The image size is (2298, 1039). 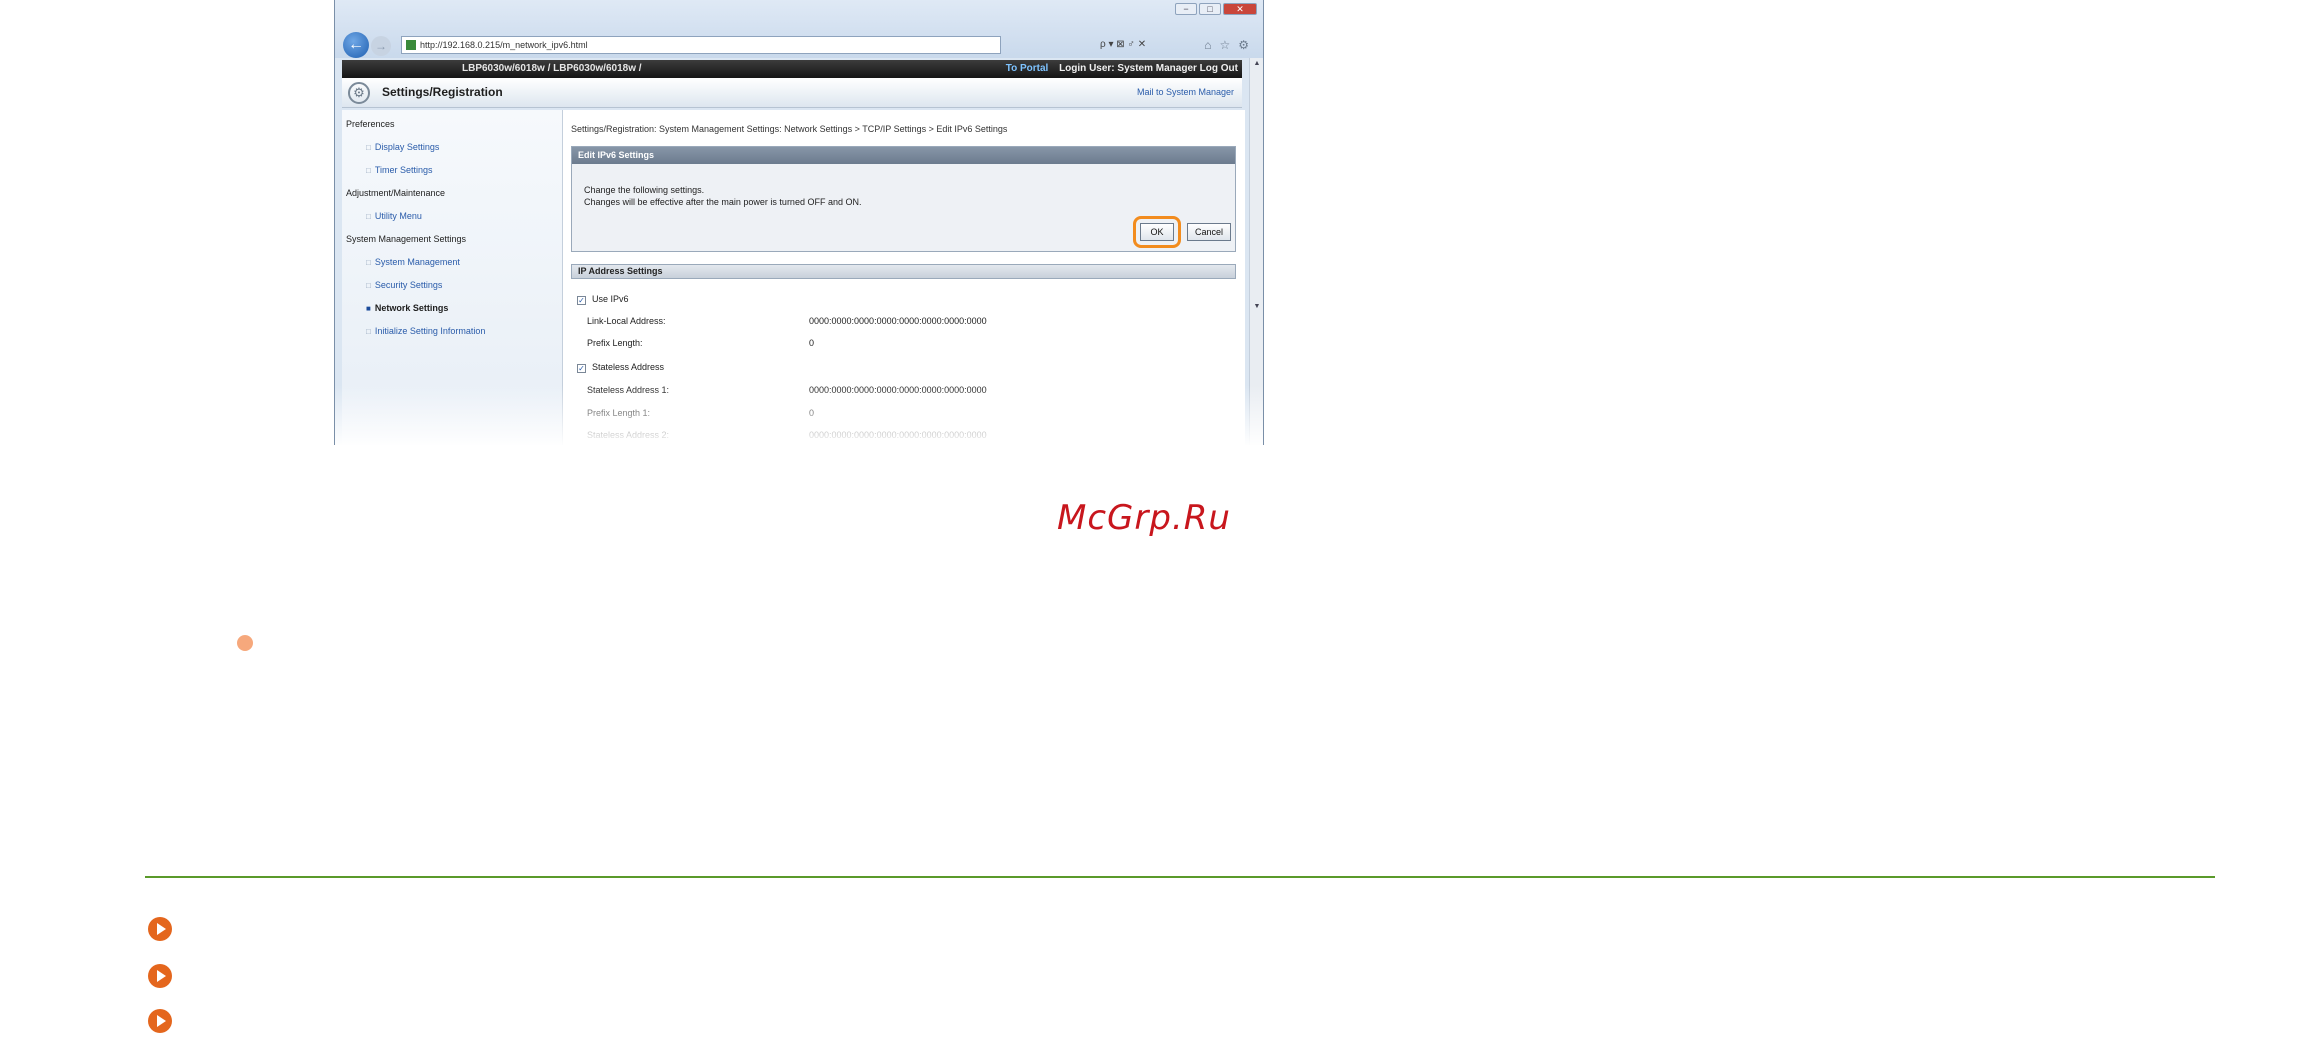 What do you see at coordinates (812, 343) in the screenshot?
I see `prefix-length-value: 0` at bounding box center [812, 343].